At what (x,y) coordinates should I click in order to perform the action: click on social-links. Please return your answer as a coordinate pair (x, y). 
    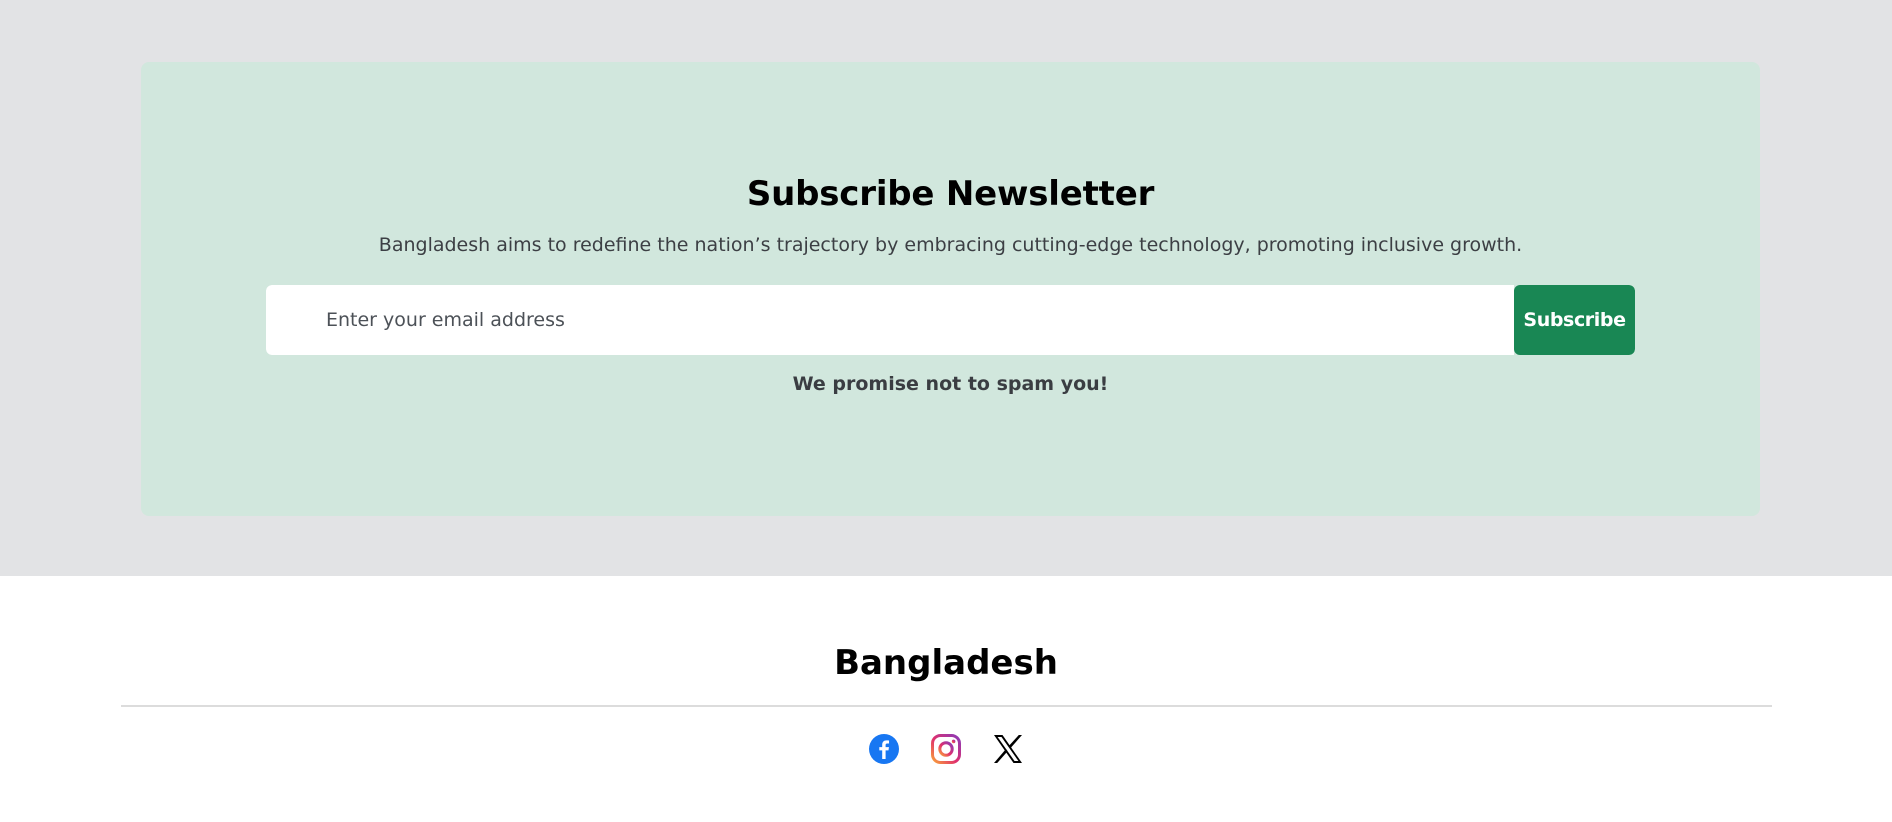
    Looking at the image, I should click on (946, 751).